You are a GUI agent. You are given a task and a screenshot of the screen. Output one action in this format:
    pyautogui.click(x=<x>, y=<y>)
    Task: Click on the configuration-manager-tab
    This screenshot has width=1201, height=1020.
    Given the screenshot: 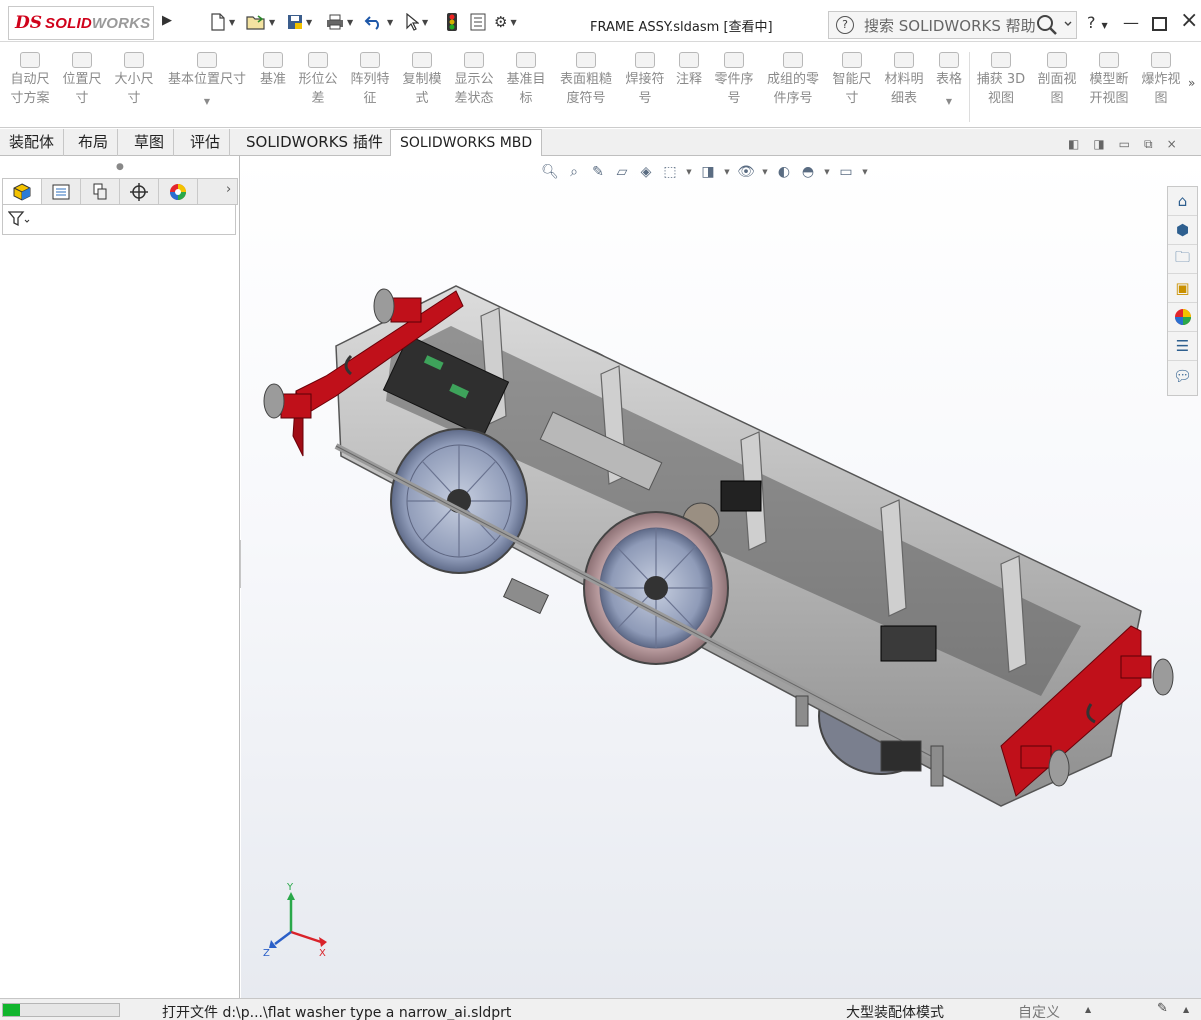 What is the action you would take?
    pyautogui.click(x=100, y=191)
    